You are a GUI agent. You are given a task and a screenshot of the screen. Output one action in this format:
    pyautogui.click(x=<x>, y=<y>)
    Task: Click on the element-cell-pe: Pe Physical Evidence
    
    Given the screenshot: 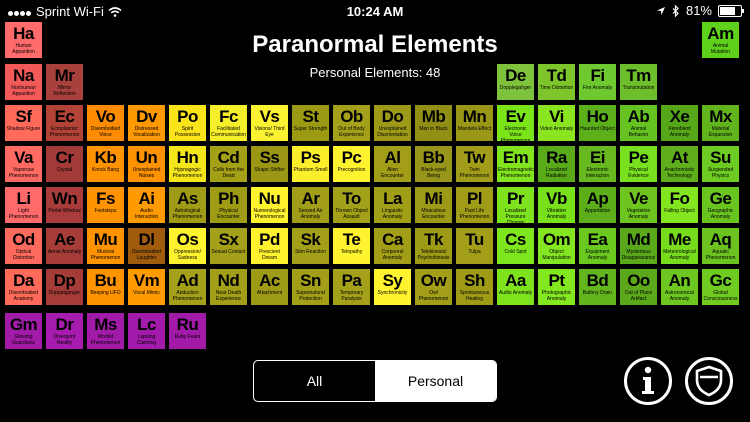 What is the action you would take?
    pyautogui.click(x=638, y=164)
    